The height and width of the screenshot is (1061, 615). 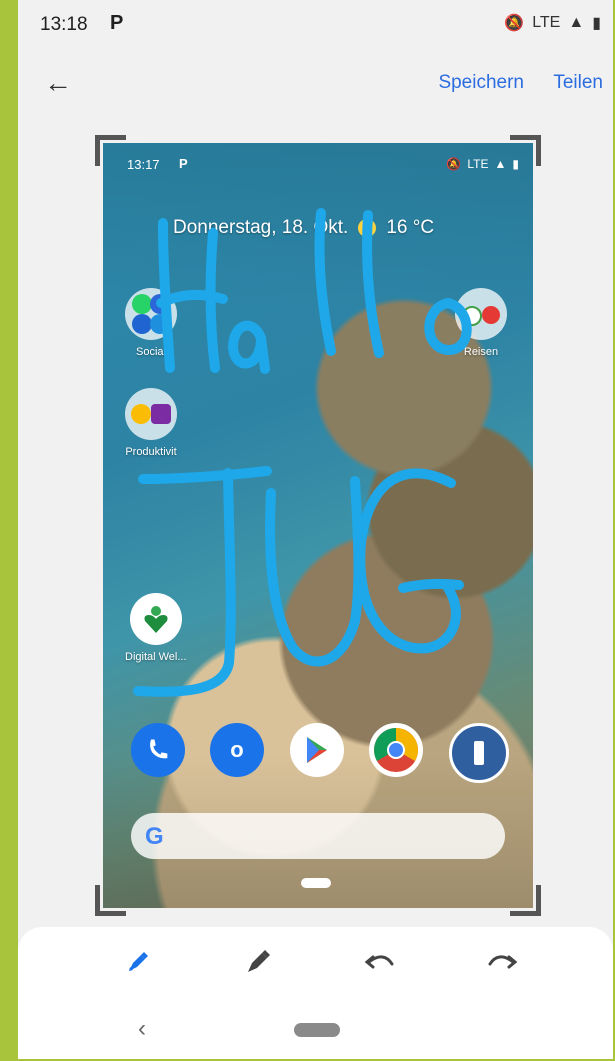 What do you see at coordinates (258, 961) in the screenshot?
I see `highlighter-icon` at bounding box center [258, 961].